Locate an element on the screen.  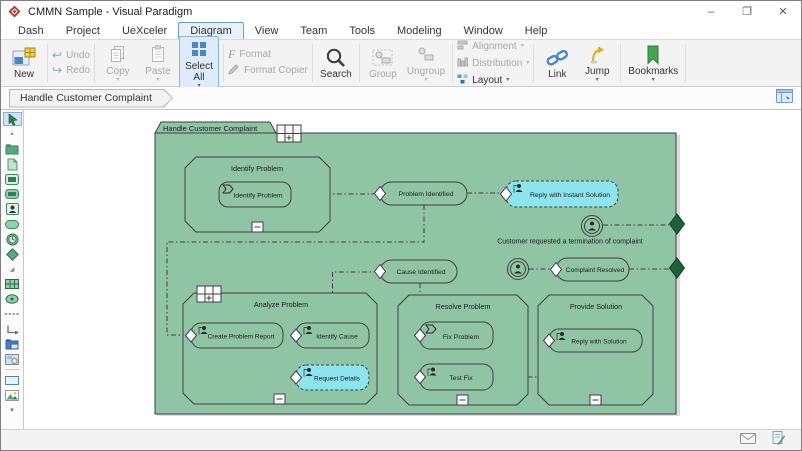
format-icon: F is located at coordinates (231, 53).